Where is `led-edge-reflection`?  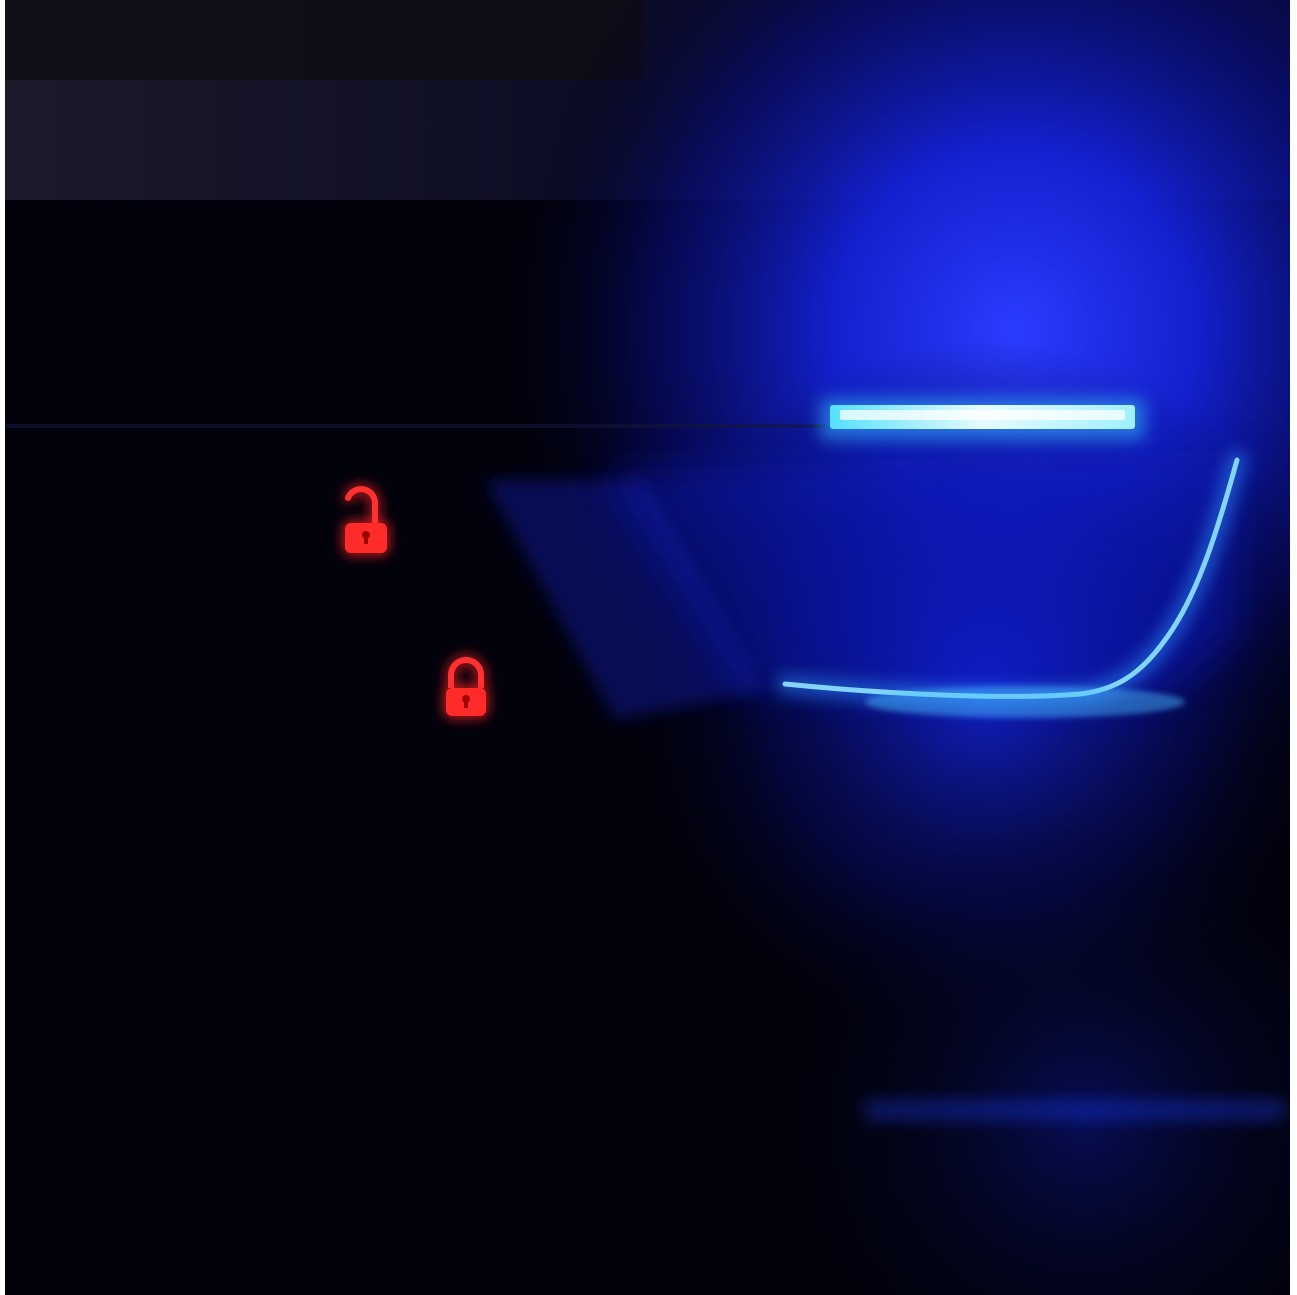
led-edge-reflection is located at coordinates (1025, 702).